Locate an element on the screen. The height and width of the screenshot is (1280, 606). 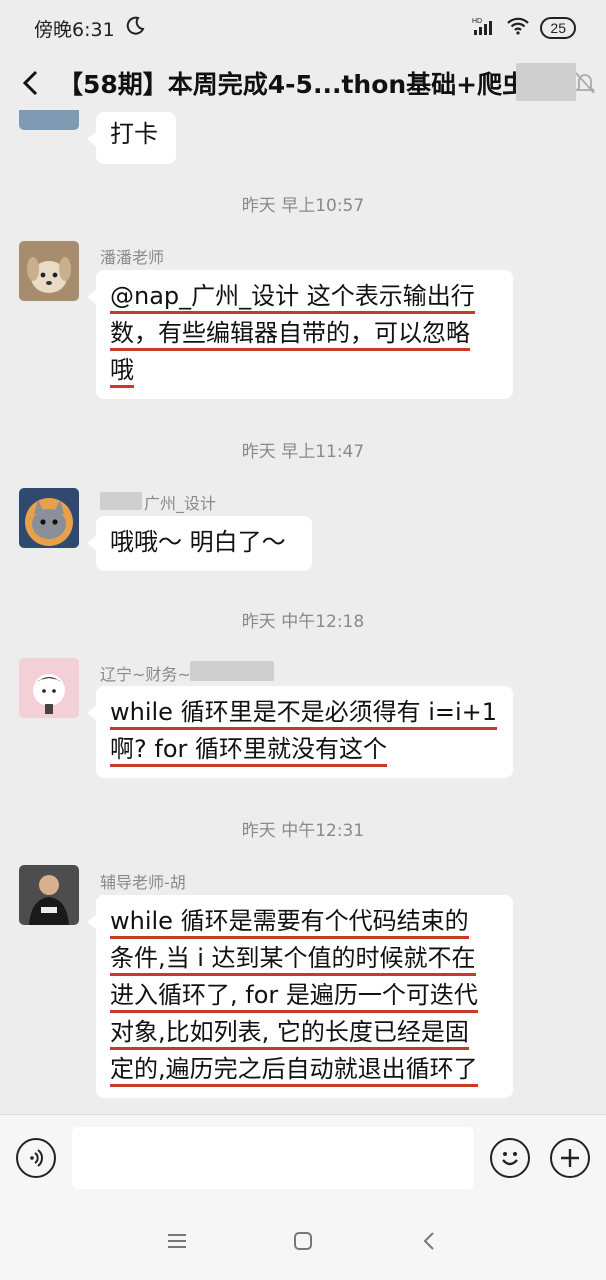
sender-name: 潘潘老师 is located at coordinates (132, 257).